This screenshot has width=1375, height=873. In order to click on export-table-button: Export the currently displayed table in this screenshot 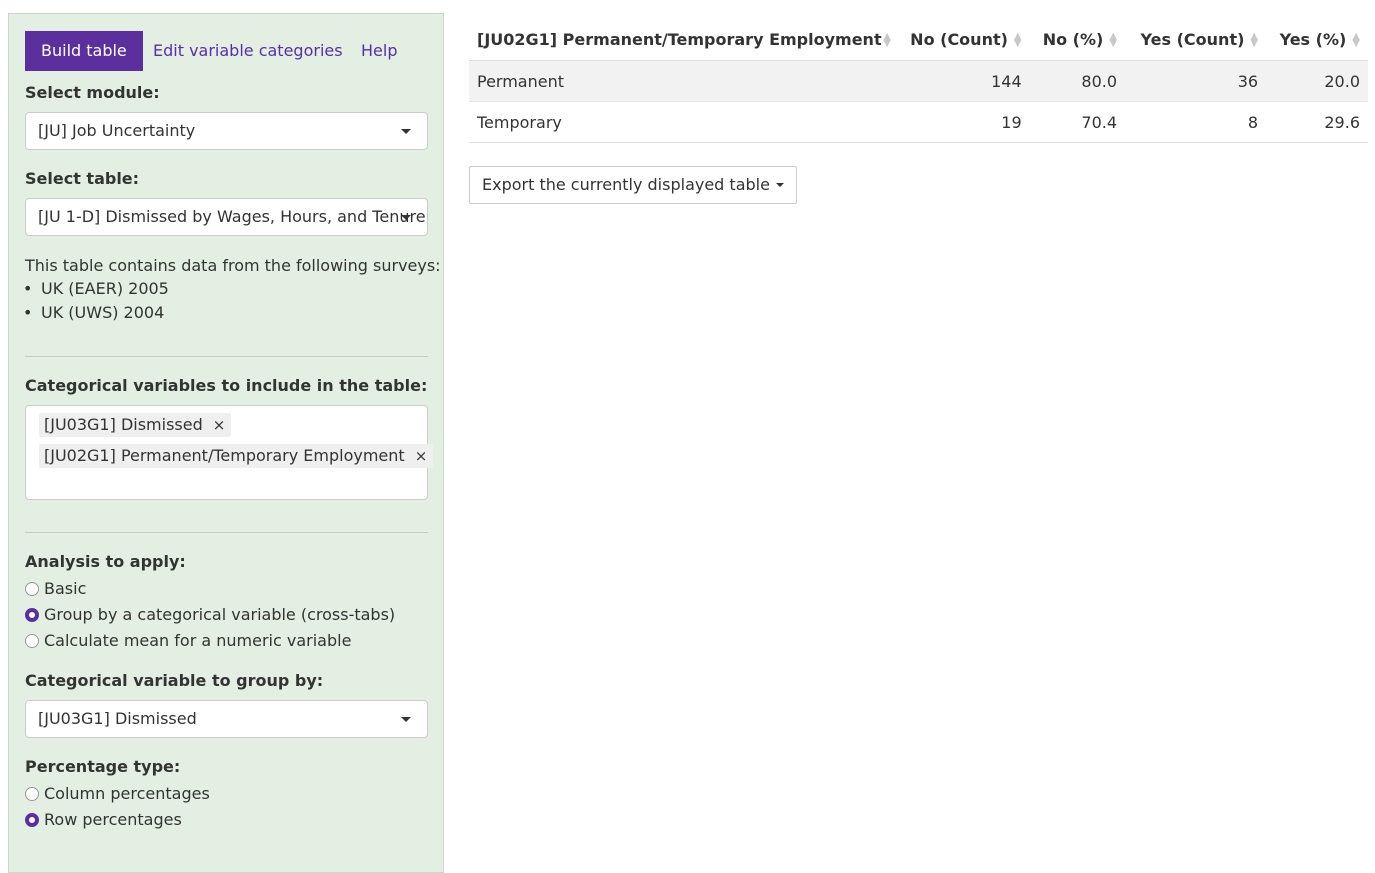, I will do `click(633, 185)`.